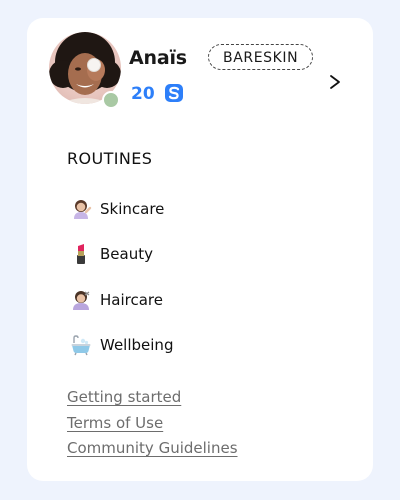 The image size is (400, 500). Describe the element at coordinates (132, 208) in the screenshot. I see `routine-label: Skincare` at that location.